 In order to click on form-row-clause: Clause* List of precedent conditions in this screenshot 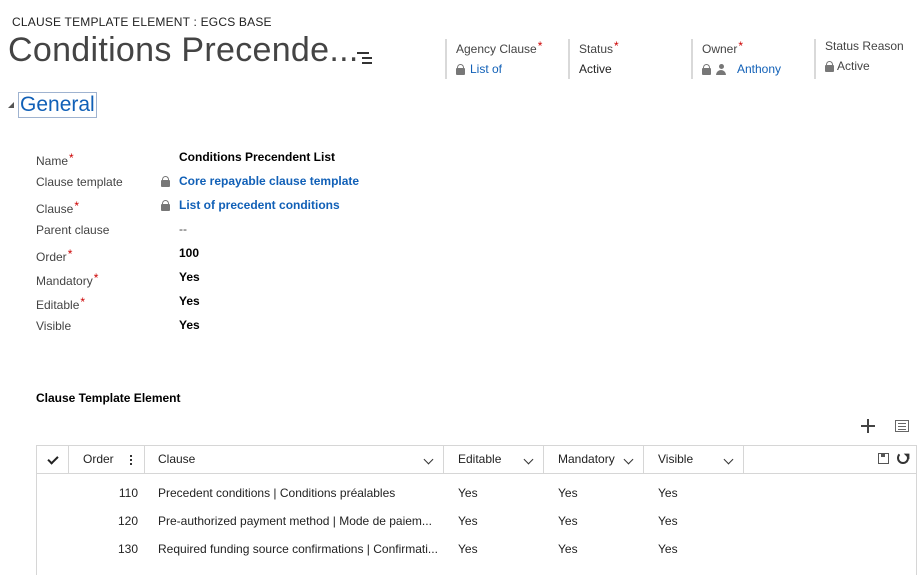, I will do `click(236, 206)`.